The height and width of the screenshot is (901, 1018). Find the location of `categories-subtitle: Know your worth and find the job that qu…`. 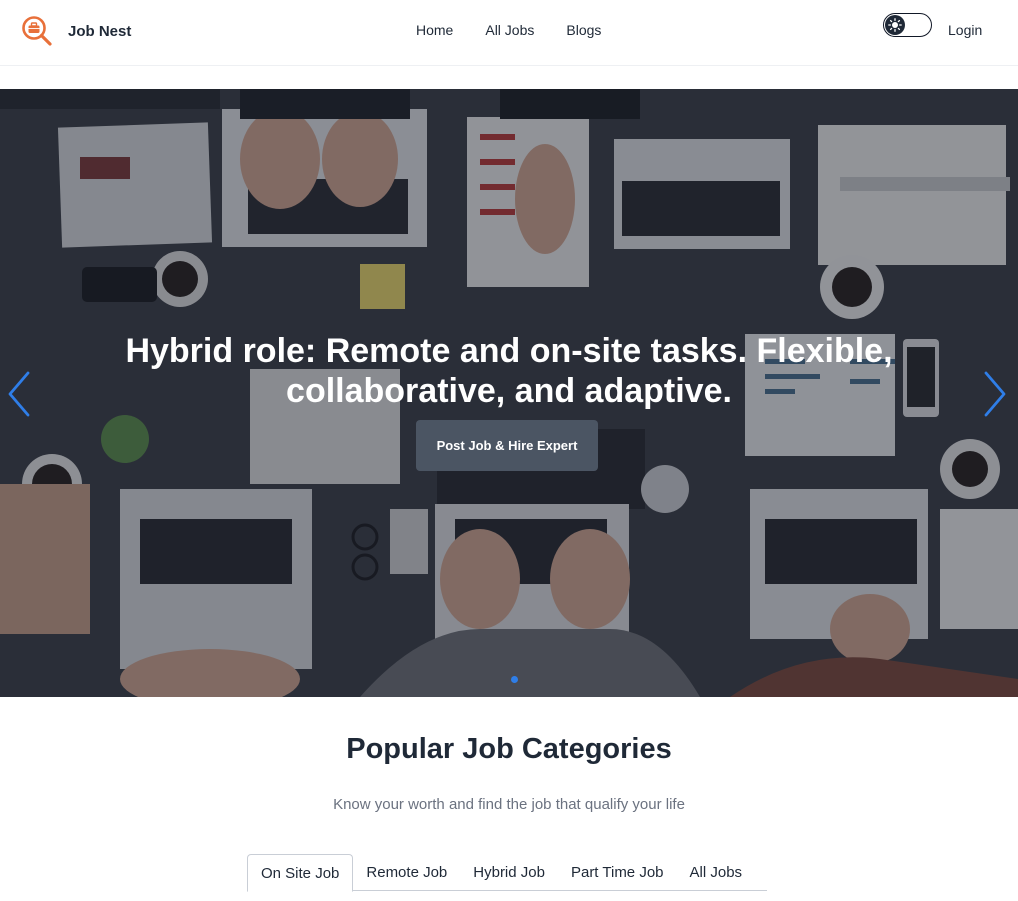

categories-subtitle: Know your worth and find the job that qu… is located at coordinates (509, 804).